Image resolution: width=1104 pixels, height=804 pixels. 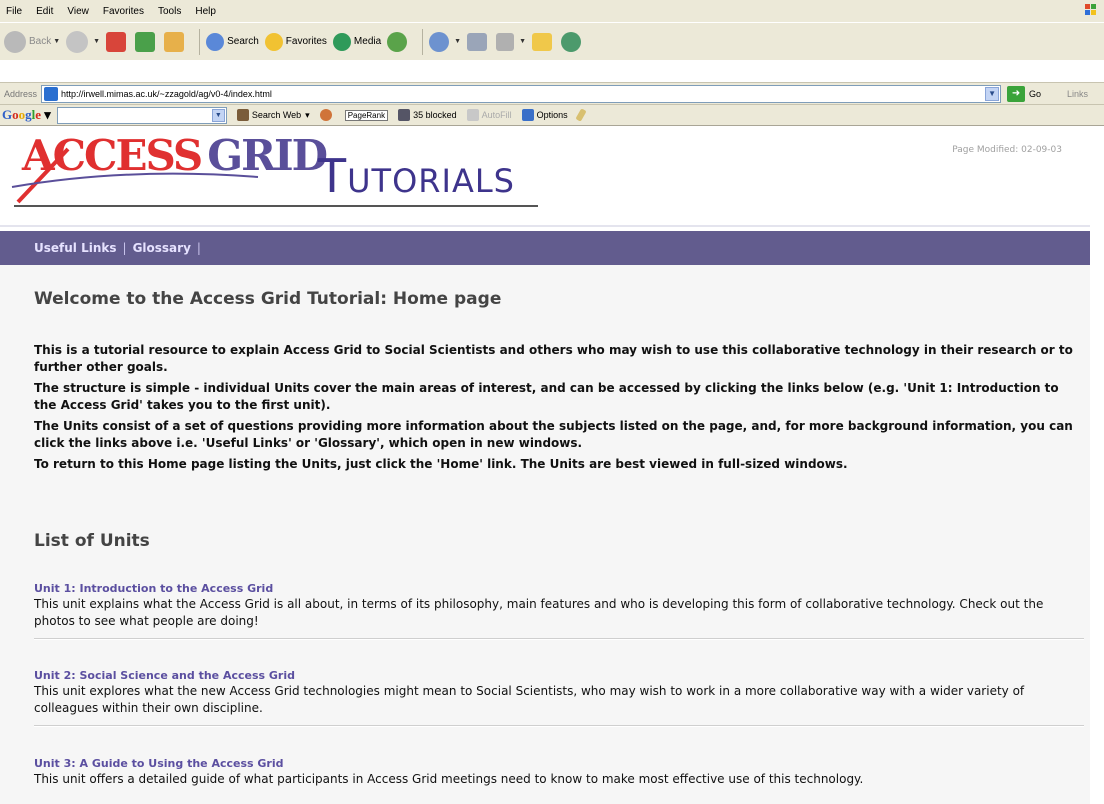 I want to click on search-button: Search, so click(x=232, y=42).